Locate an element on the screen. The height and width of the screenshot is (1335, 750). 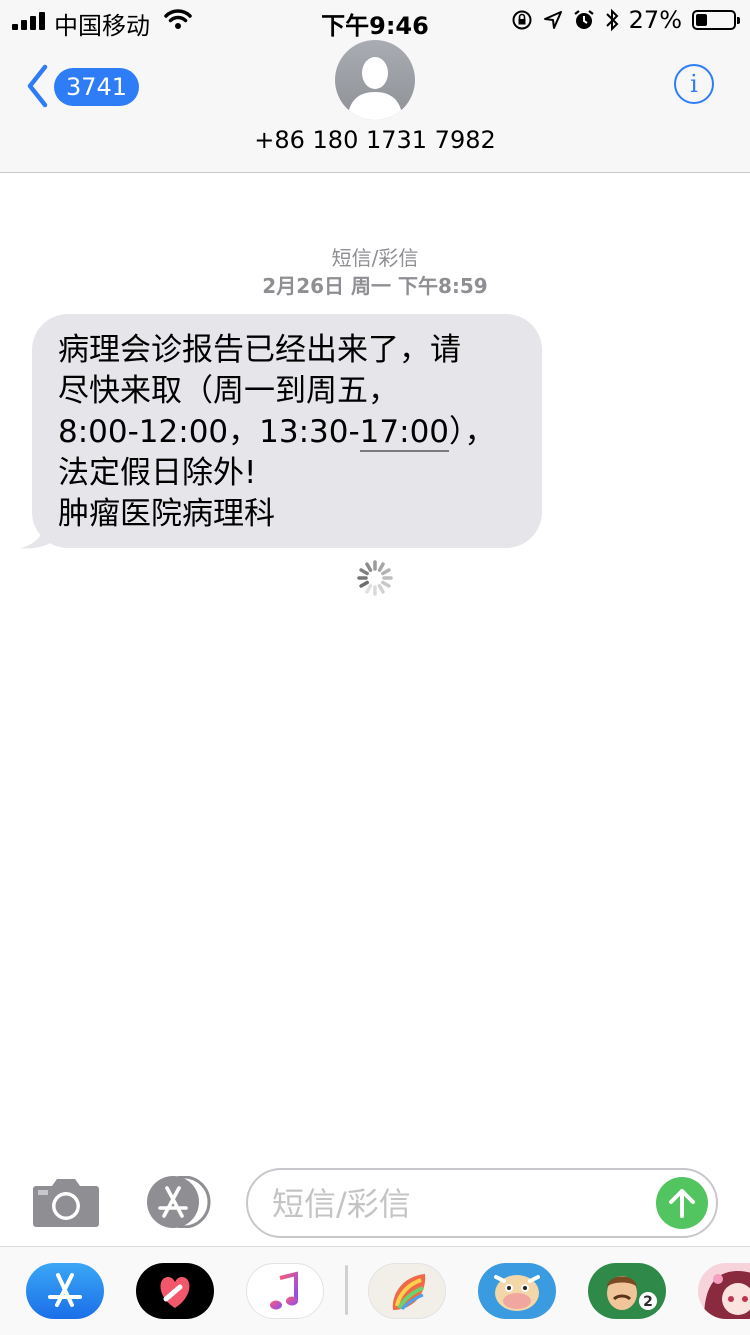
orientation-lock-icon is located at coordinates (522, 20).